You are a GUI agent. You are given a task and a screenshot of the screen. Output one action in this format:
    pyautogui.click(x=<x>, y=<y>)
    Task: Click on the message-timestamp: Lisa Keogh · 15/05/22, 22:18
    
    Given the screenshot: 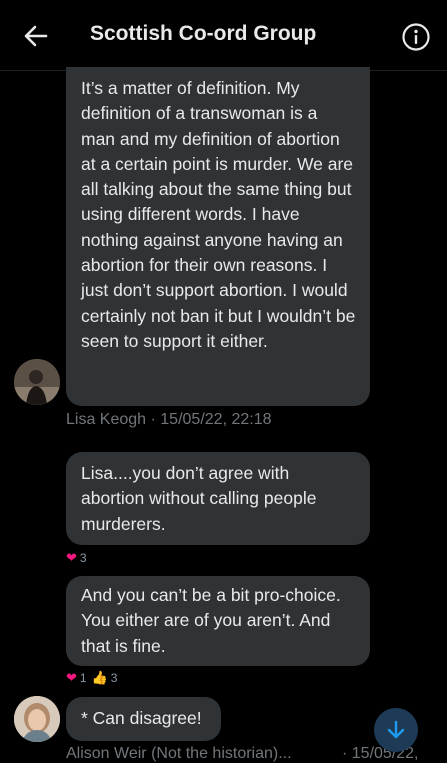 What is the action you would take?
    pyautogui.click(x=169, y=419)
    